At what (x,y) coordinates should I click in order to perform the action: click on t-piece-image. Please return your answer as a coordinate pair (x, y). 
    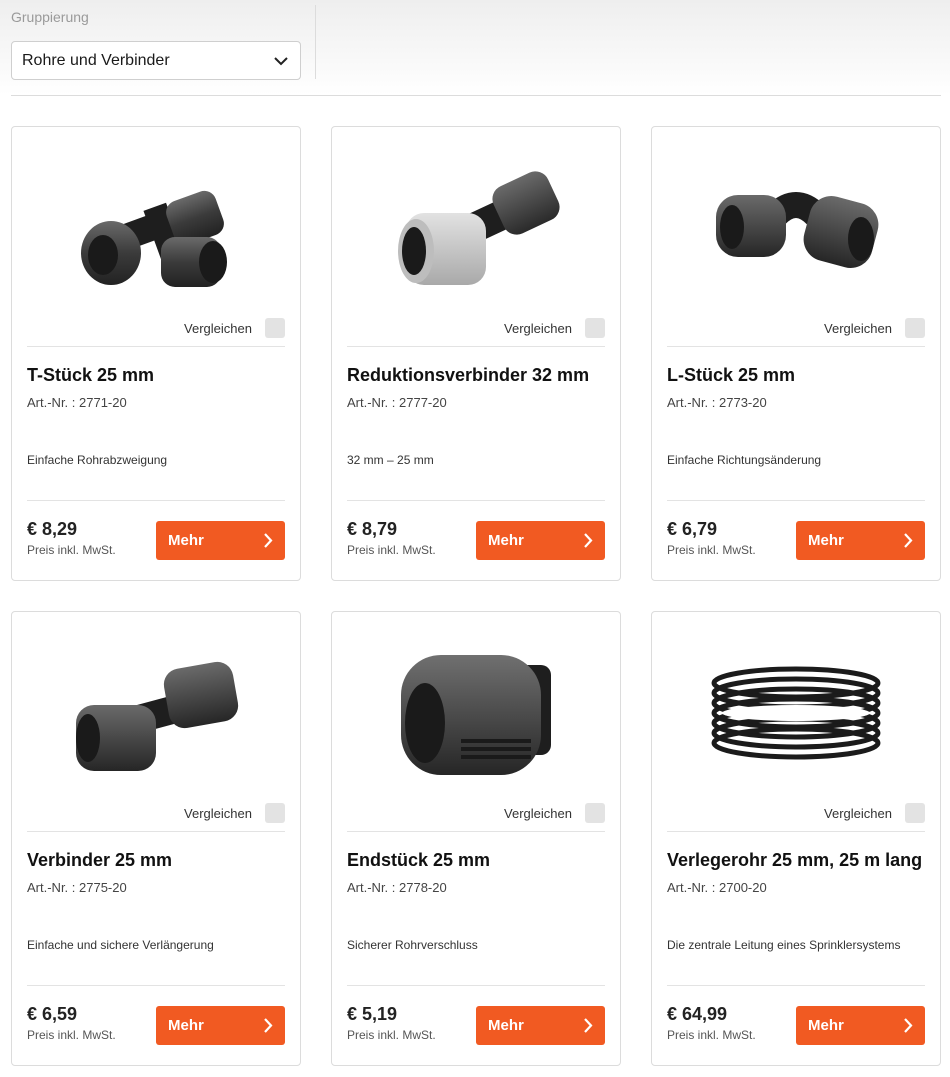
    Looking at the image, I should click on (154, 238).